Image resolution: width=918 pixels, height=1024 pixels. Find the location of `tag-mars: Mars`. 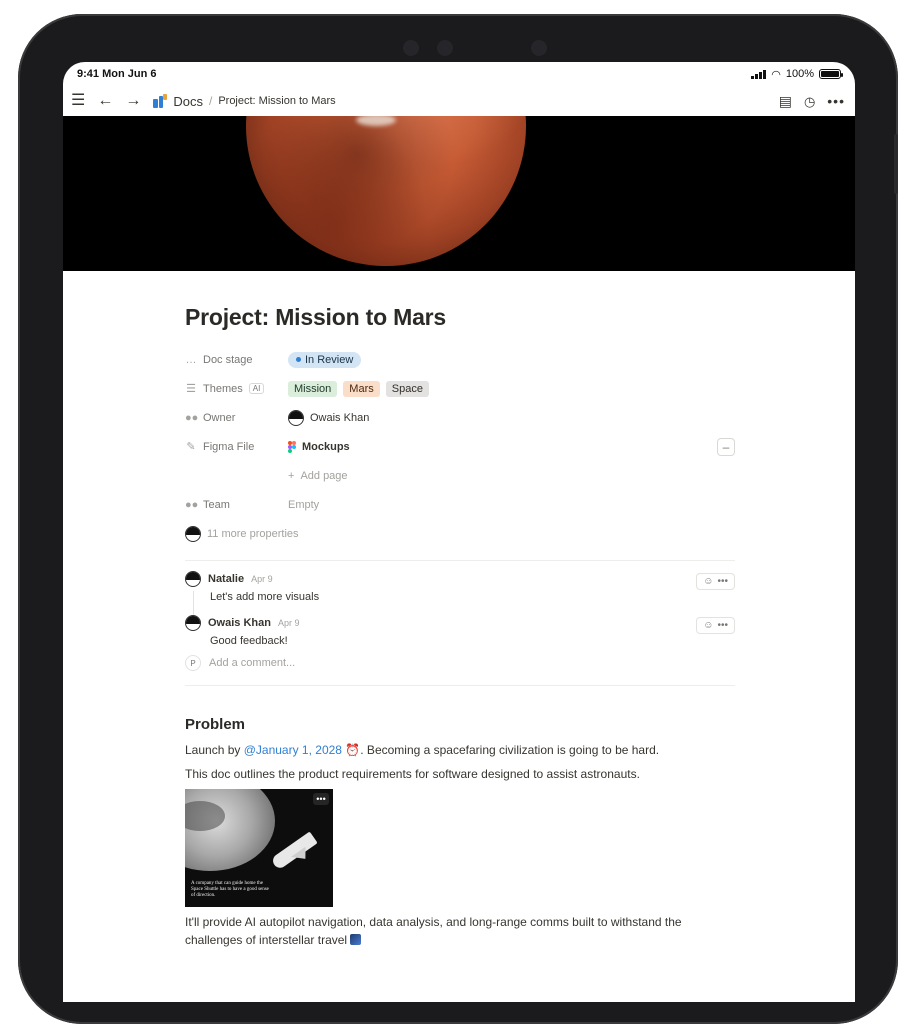

tag-mars: Mars is located at coordinates (361, 388).